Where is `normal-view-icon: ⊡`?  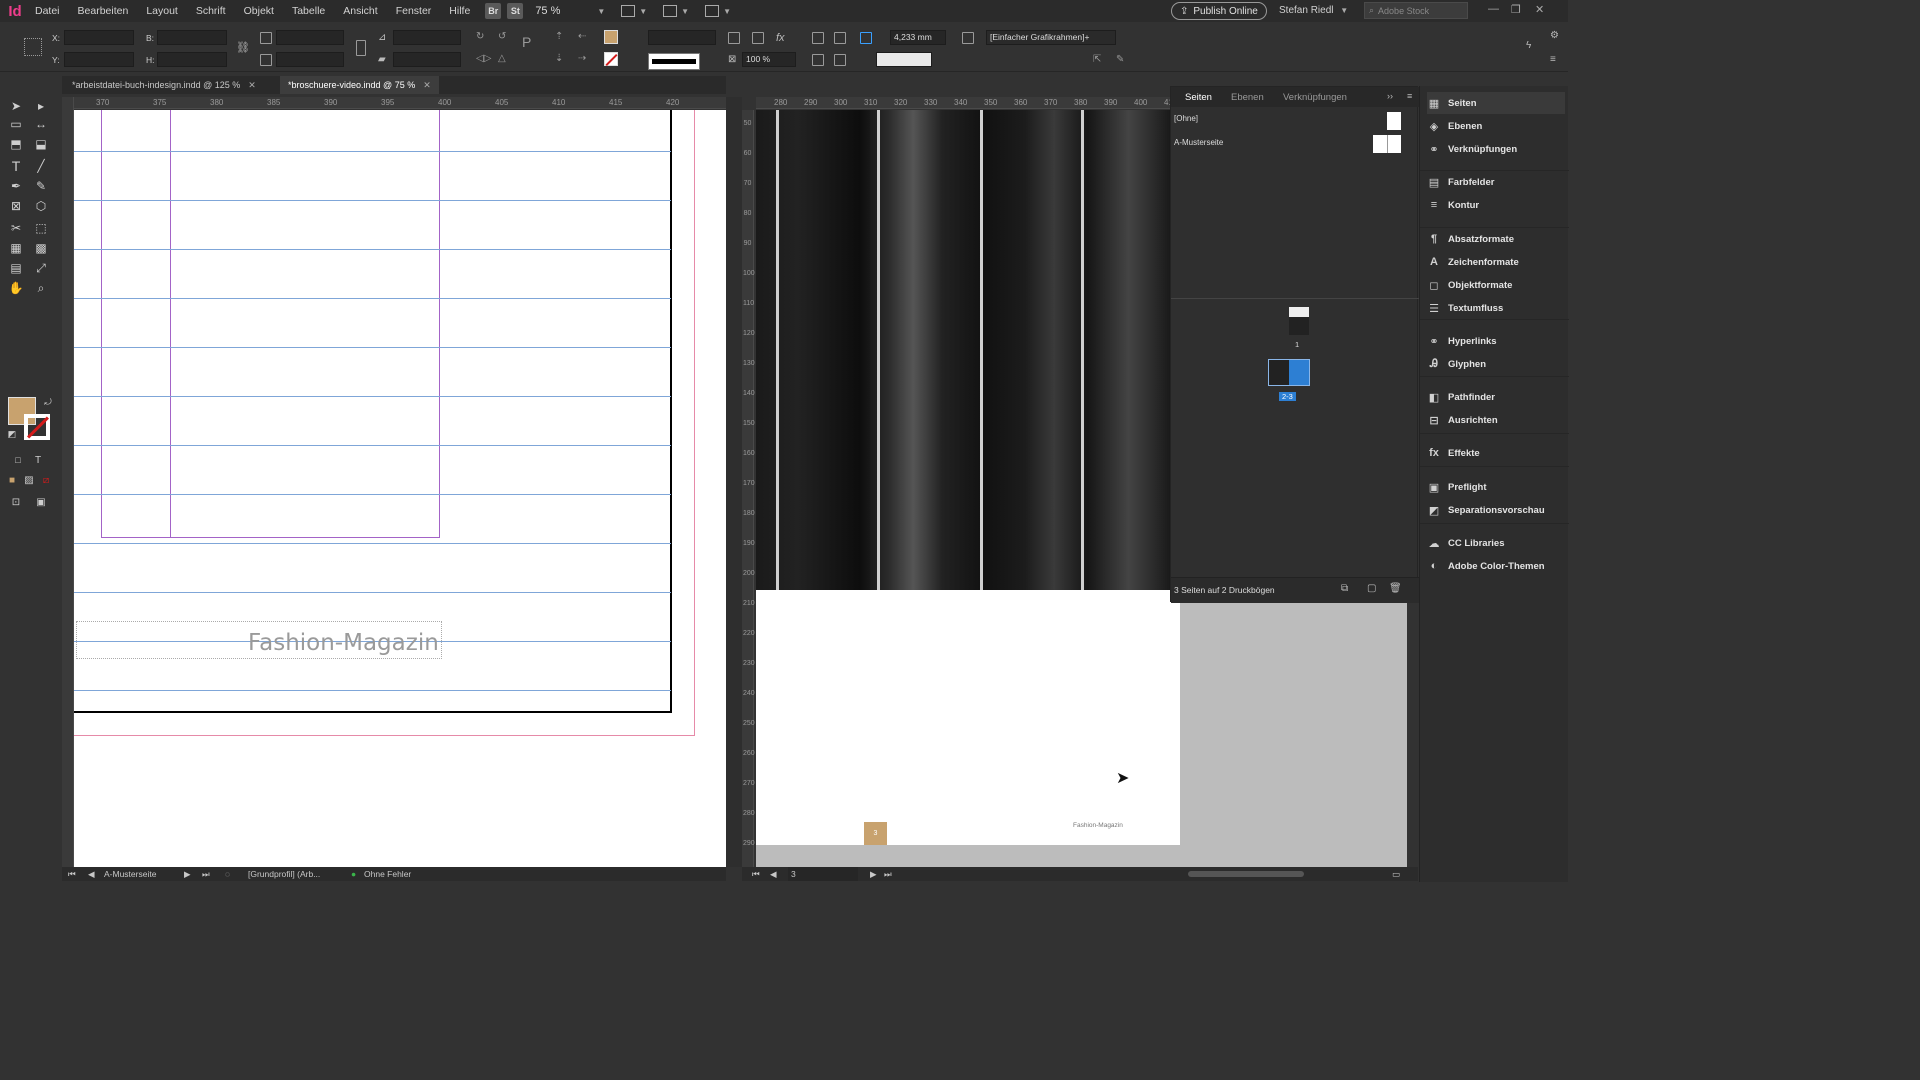
normal-view-icon: ⊡ is located at coordinates (16, 502).